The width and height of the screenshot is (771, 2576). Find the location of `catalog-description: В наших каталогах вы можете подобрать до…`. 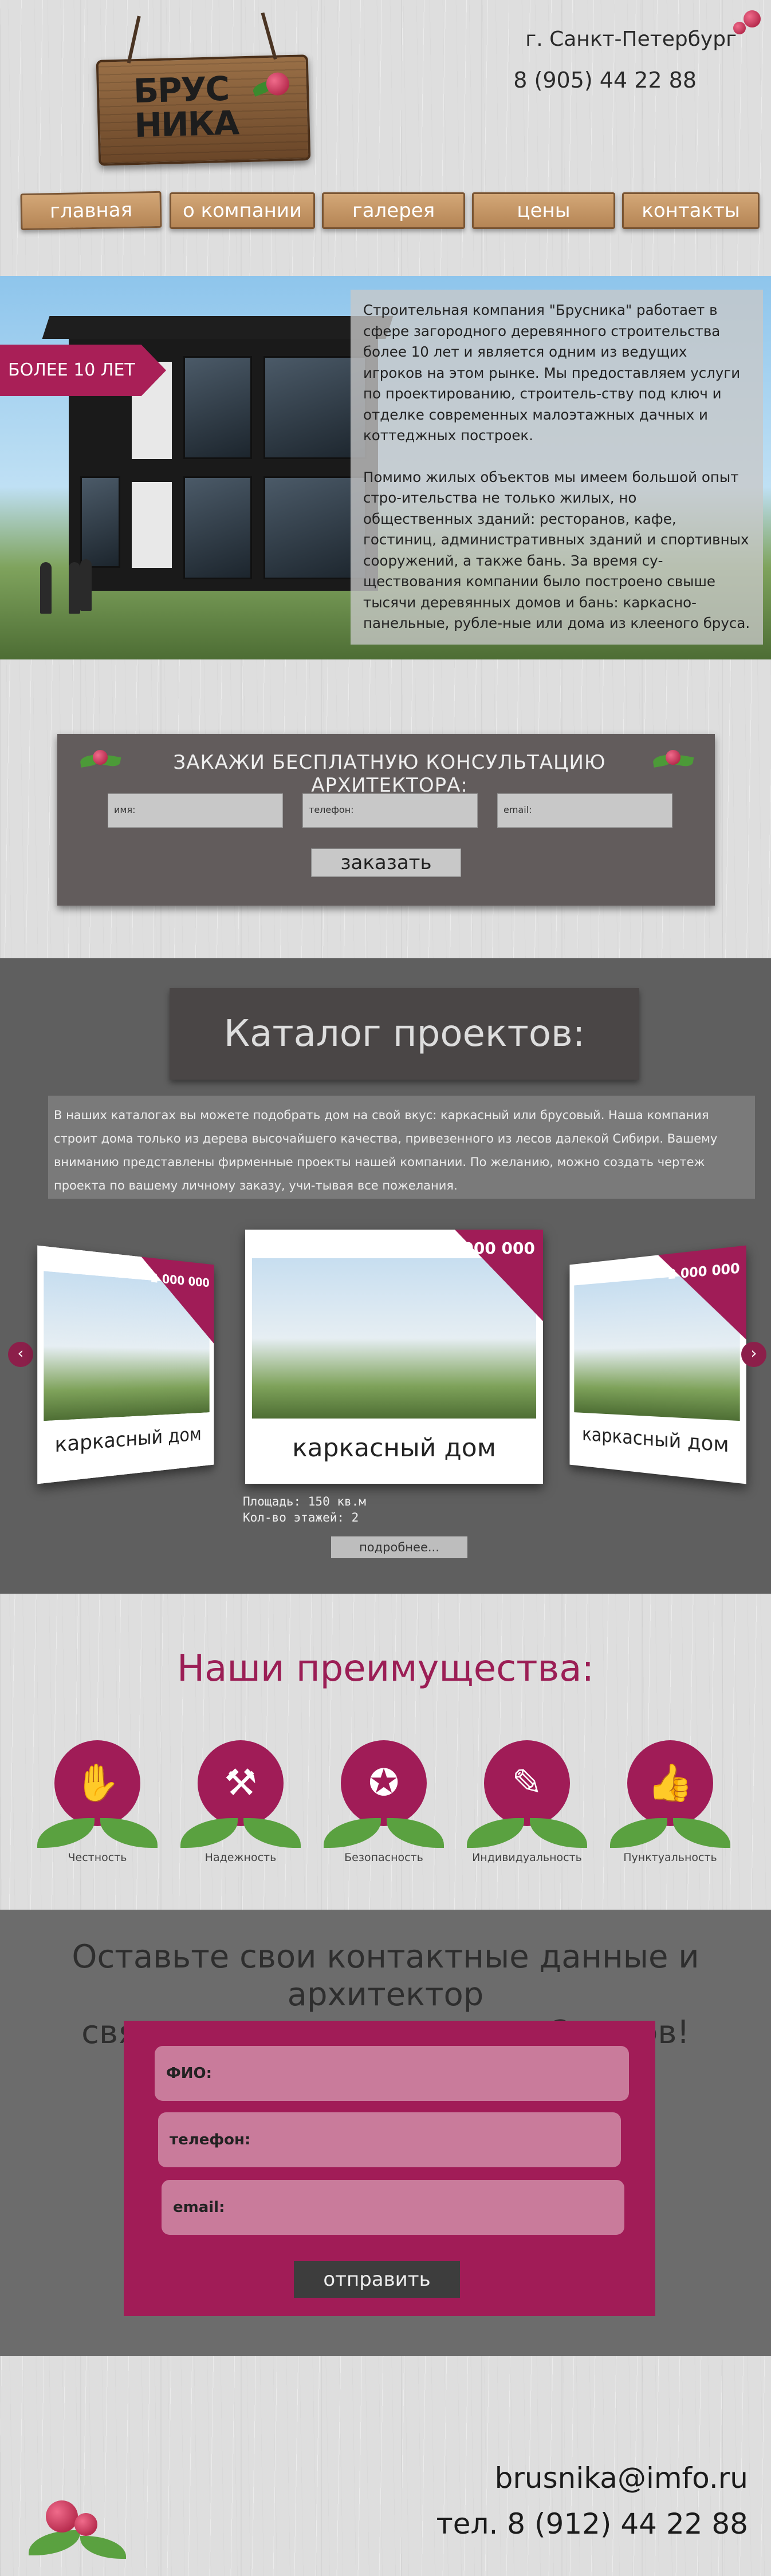

catalog-description: В наших каталогах вы можете подобрать до… is located at coordinates (401, 1147).